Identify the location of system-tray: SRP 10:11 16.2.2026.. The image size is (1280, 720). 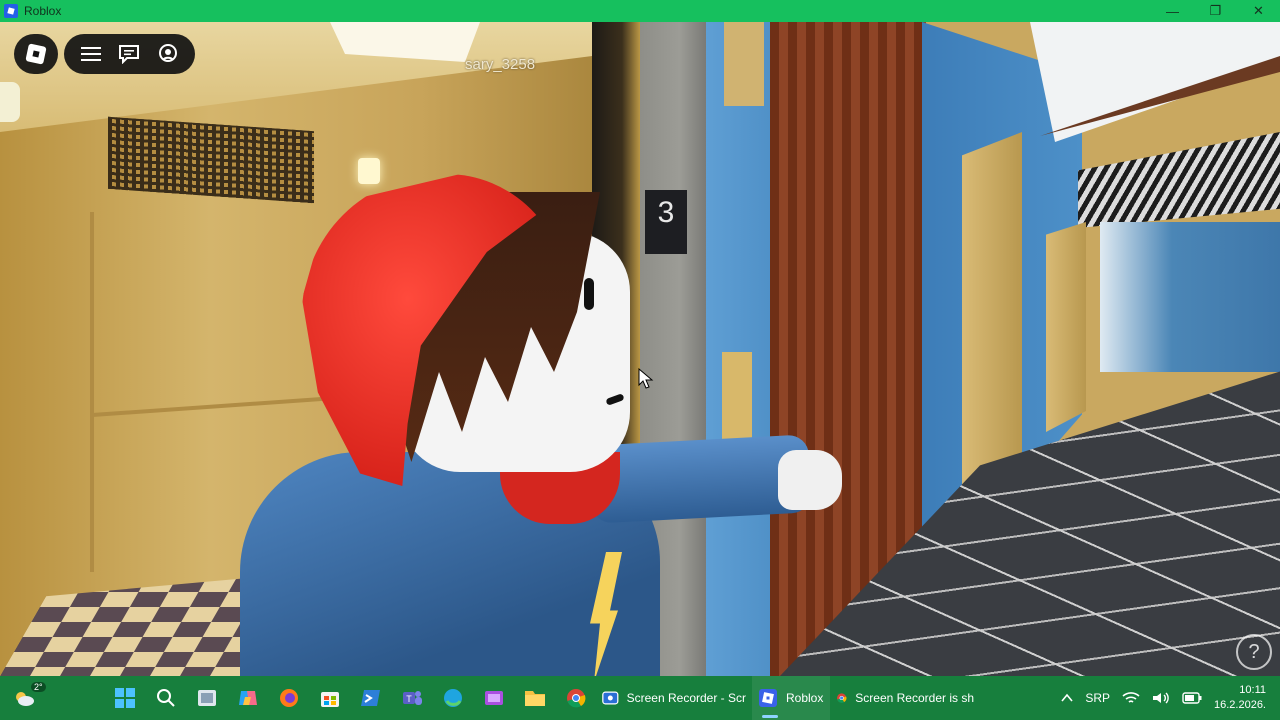
(1170, 698).